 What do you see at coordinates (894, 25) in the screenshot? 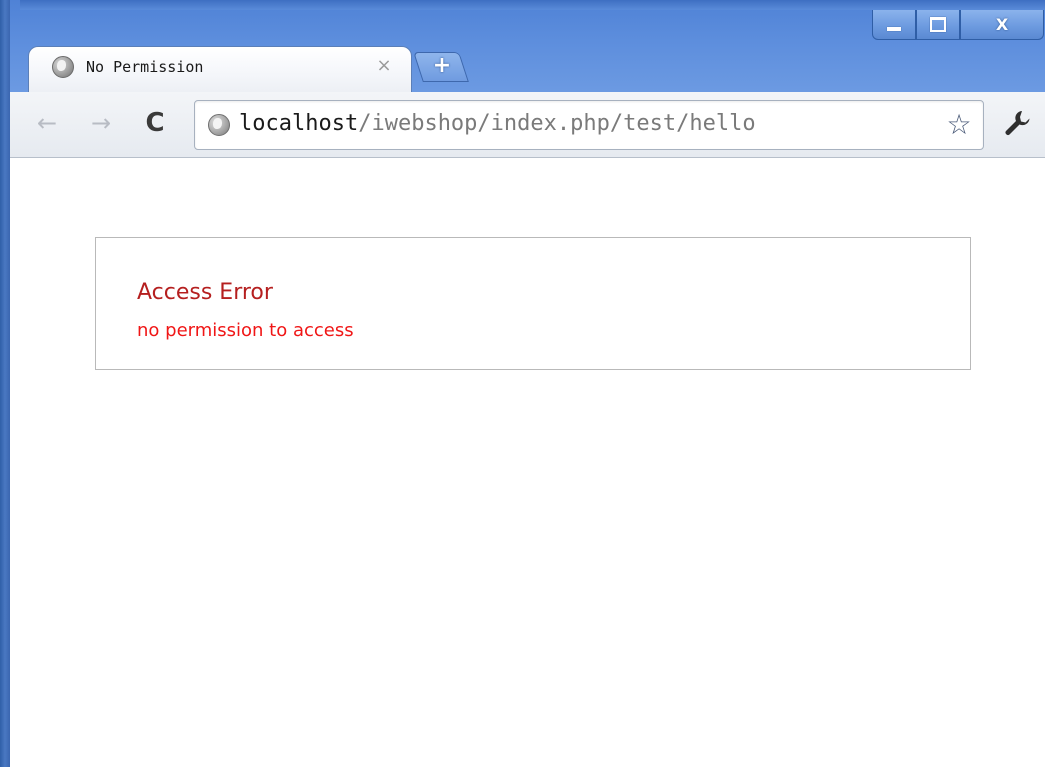
I see `minimize-button` at bounding box center [894, 25].